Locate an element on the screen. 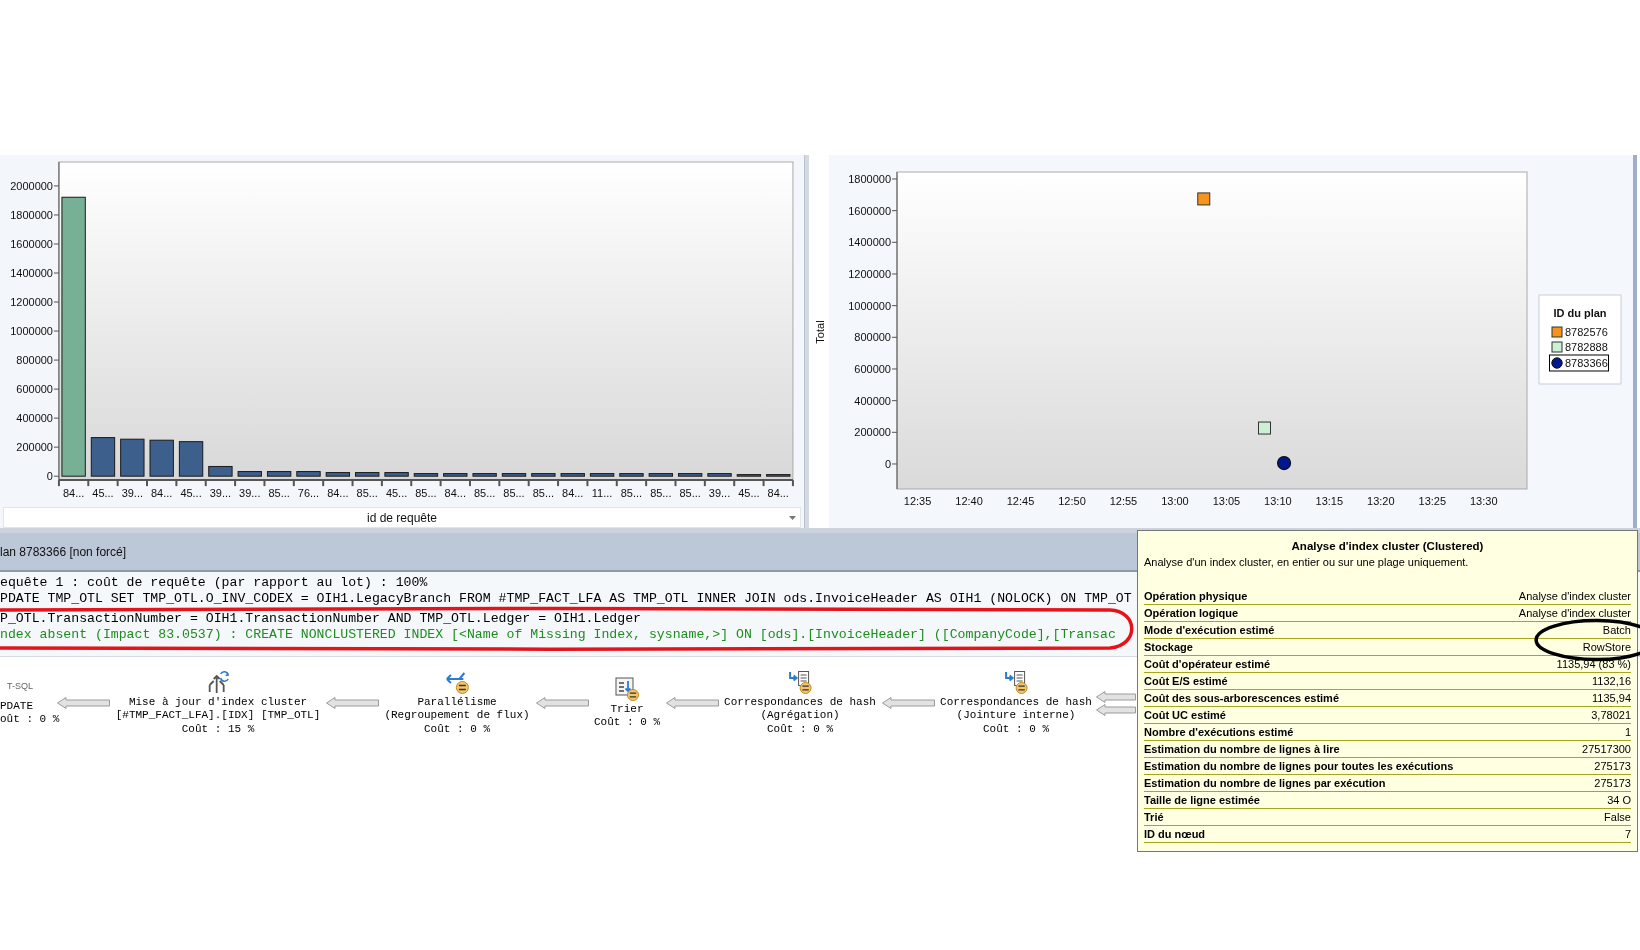  axis-tick-label: 13:20 is located at coordinates (1381, 501).